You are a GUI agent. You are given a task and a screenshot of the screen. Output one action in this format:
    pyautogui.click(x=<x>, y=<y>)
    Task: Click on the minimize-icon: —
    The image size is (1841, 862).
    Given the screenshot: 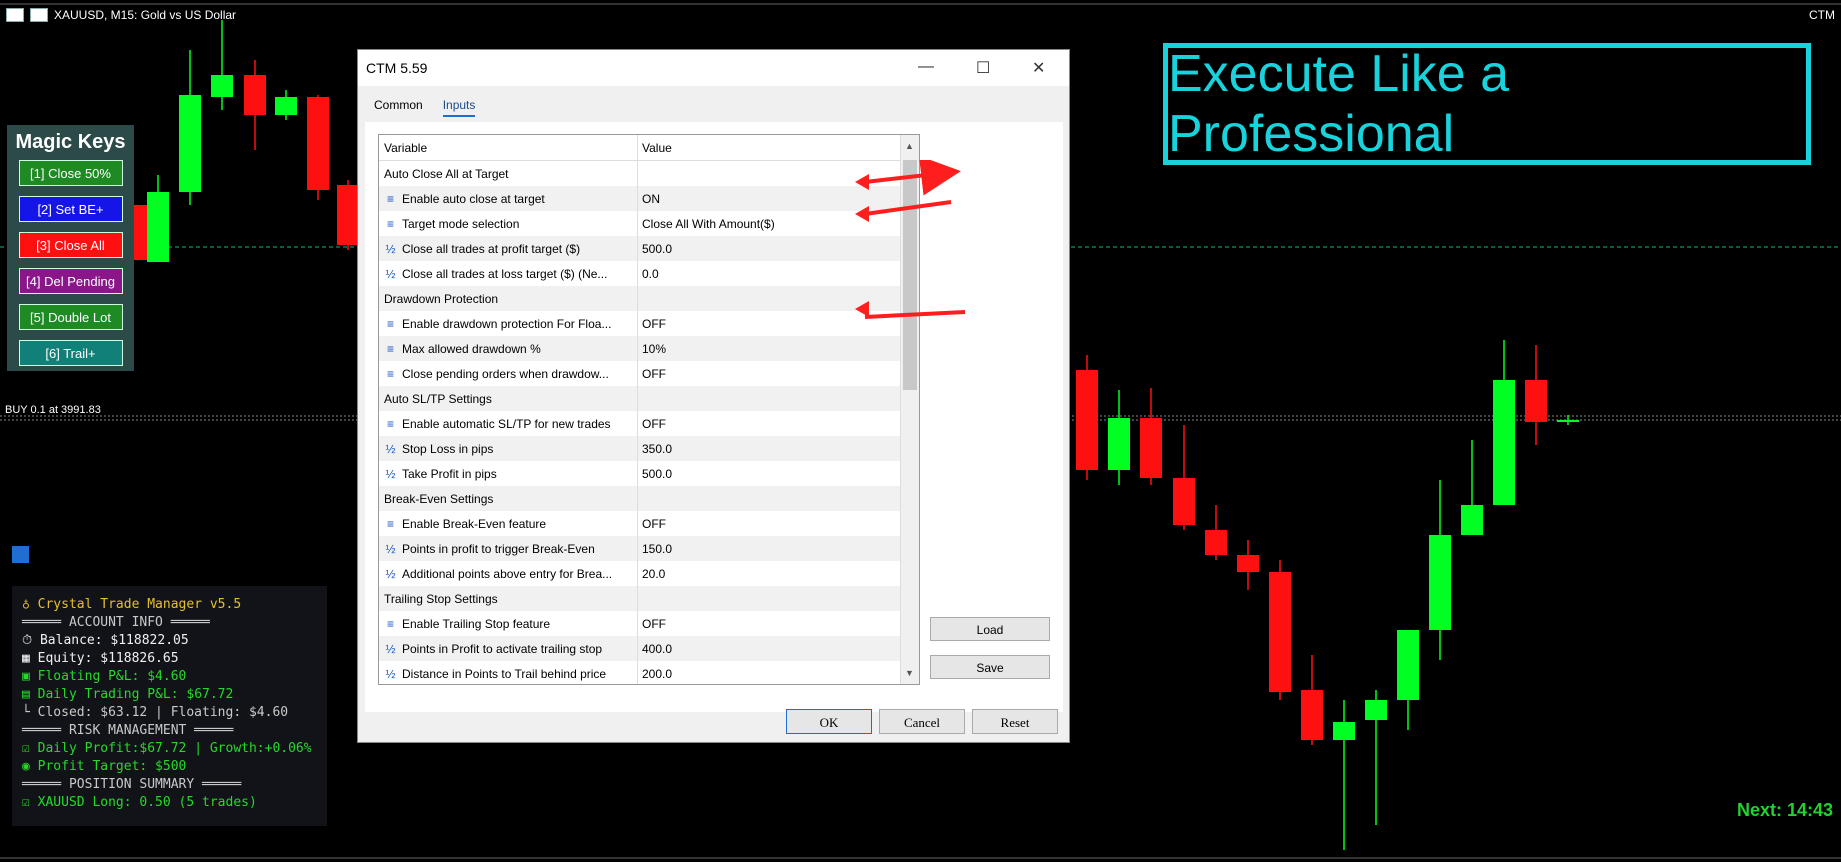 What is the action you would take?
    pyautogui.click(x=926, y=67)
    